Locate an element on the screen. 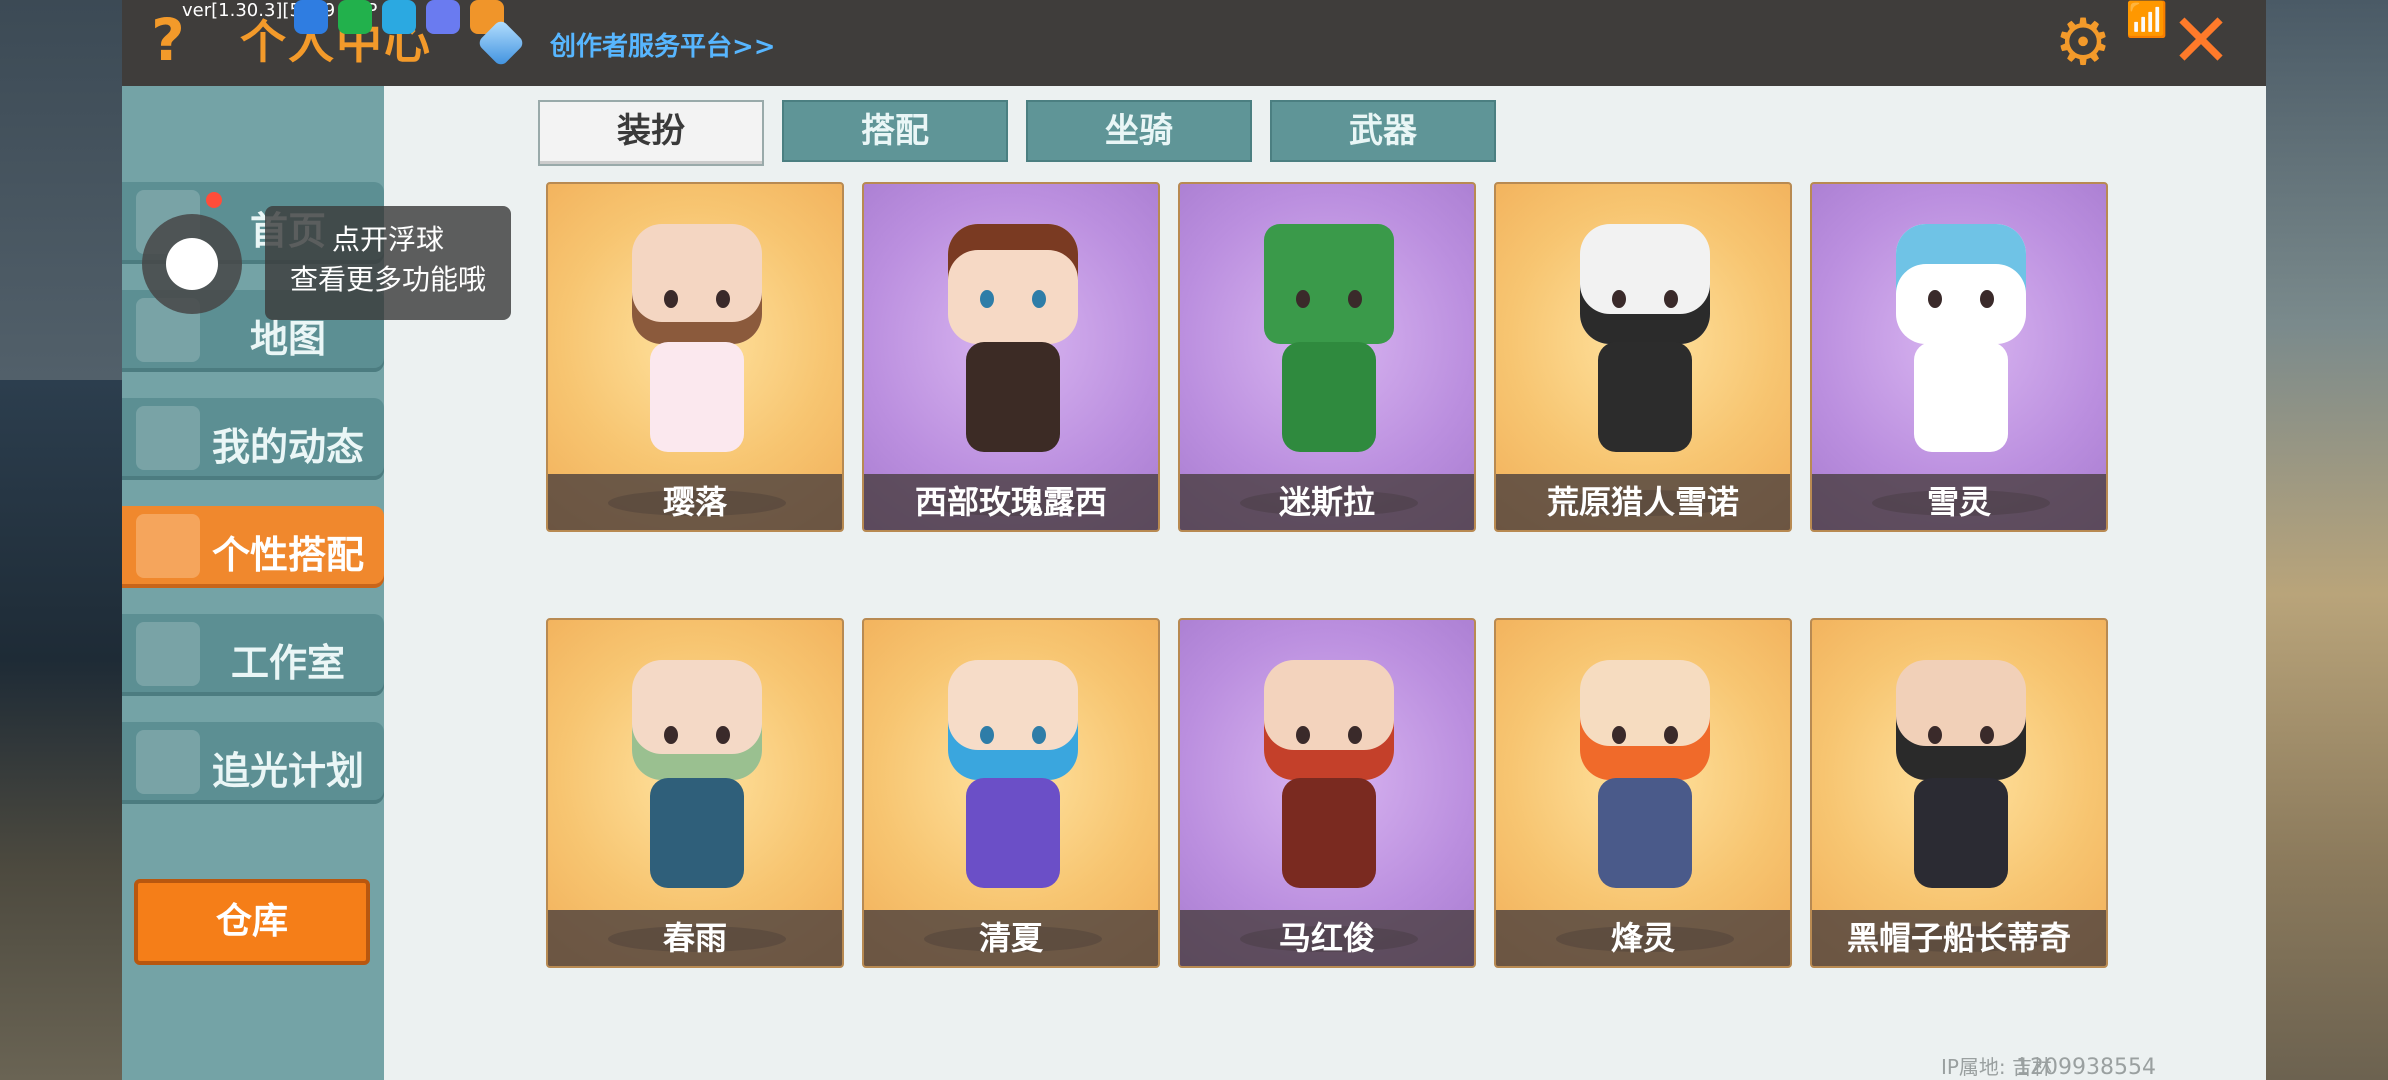 The width and height of the screenshot is (2388, 1080). sidebar-item-outfit: 个性搭配 is located at coordinates (253, 547).